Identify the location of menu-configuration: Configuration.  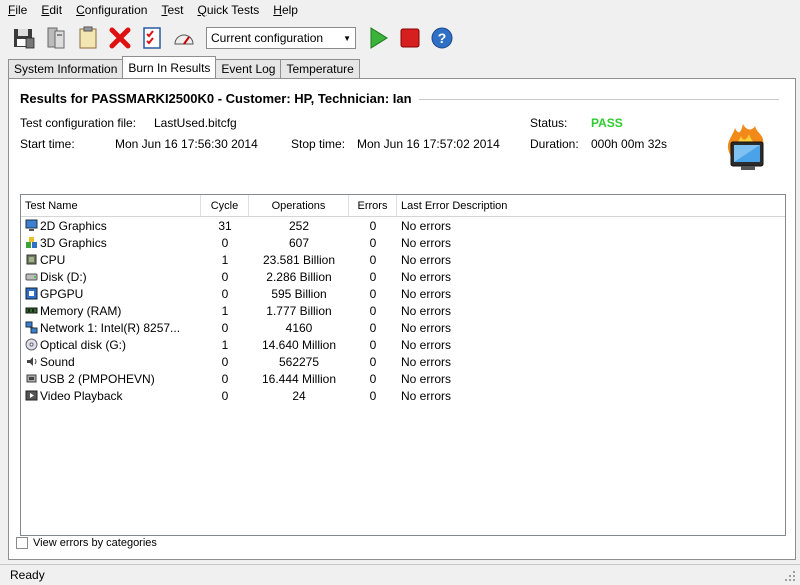
(111, 10).